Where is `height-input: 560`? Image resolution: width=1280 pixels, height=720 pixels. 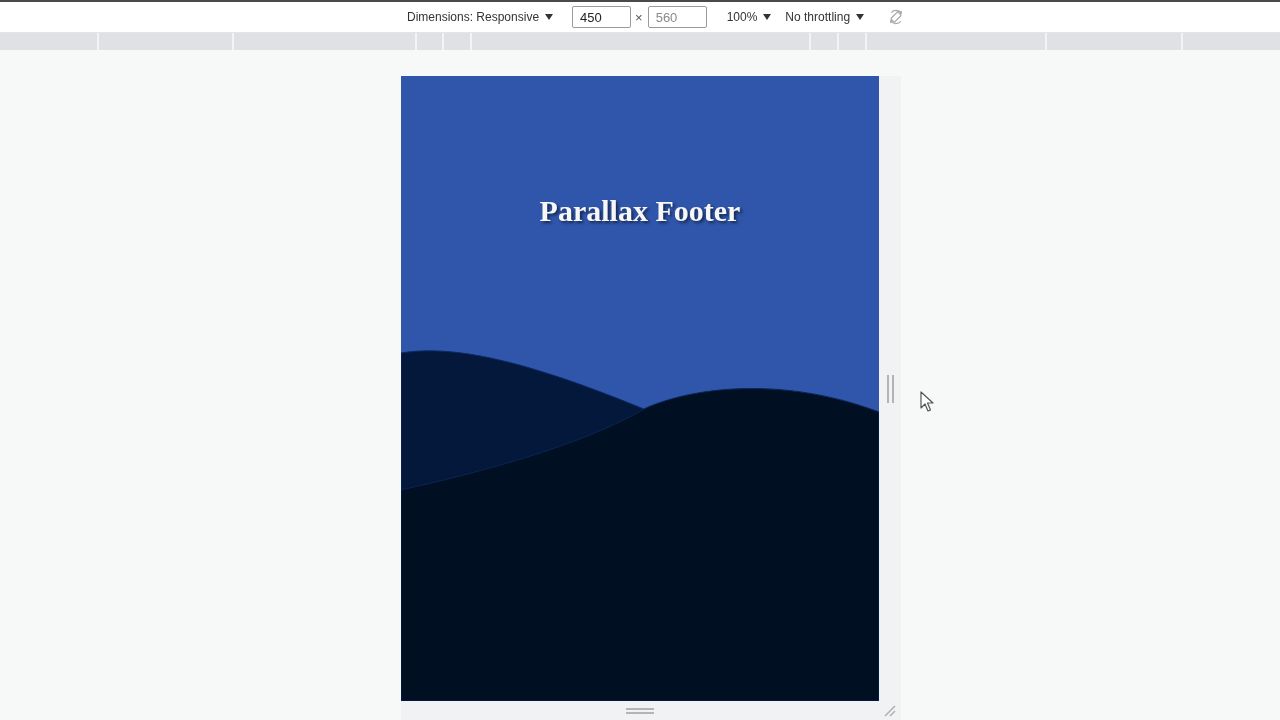 height-input: 560 is located at coordinates (677, 17).